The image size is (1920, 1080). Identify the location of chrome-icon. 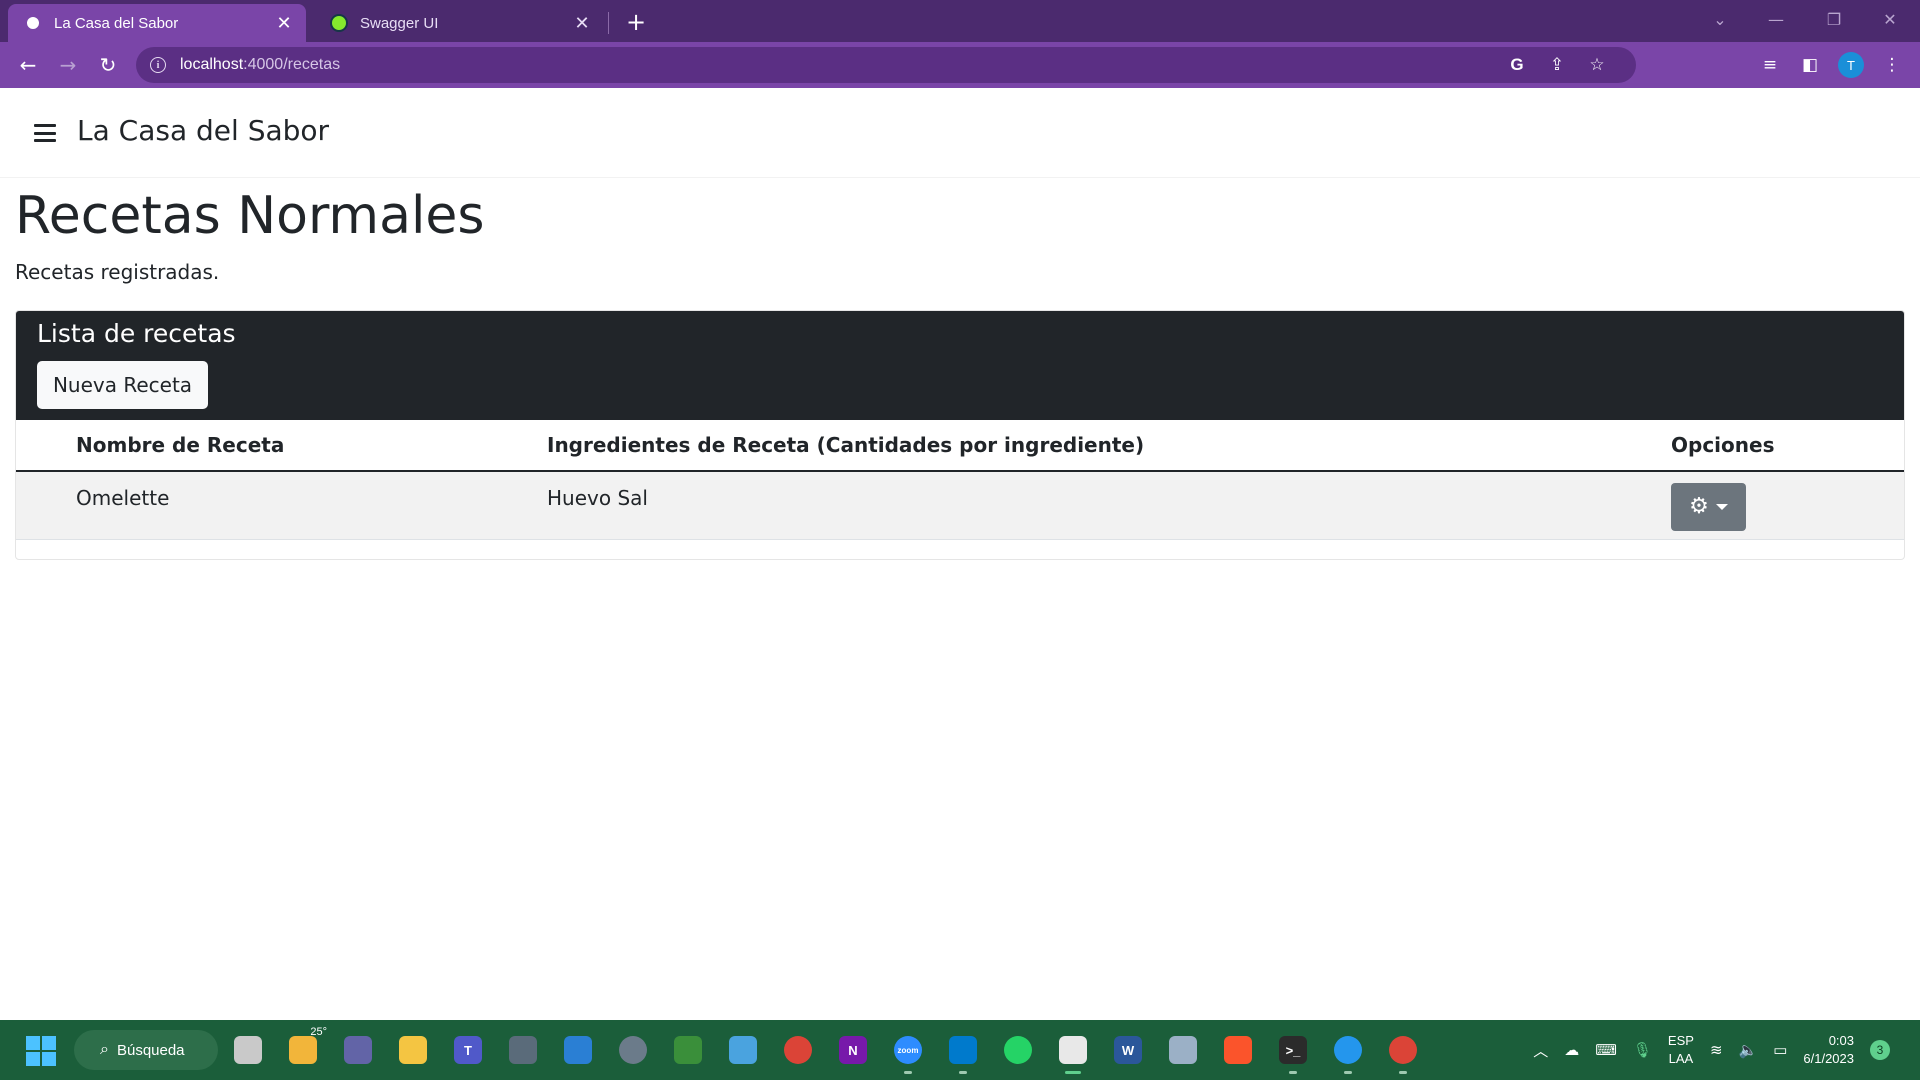
(798, 1050).